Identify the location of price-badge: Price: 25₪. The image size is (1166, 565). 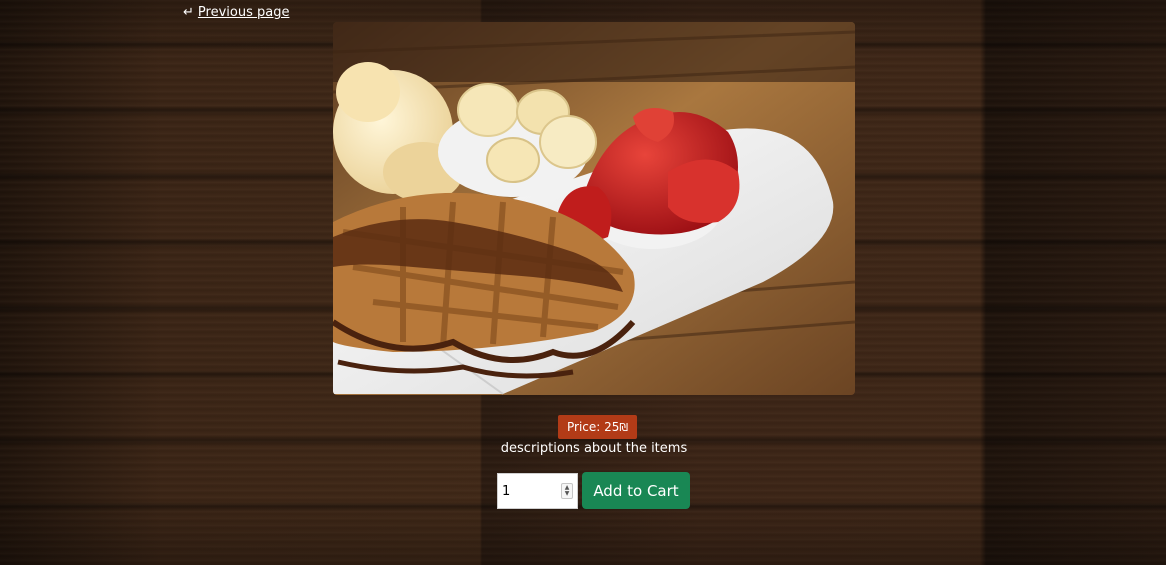
(598, 427).